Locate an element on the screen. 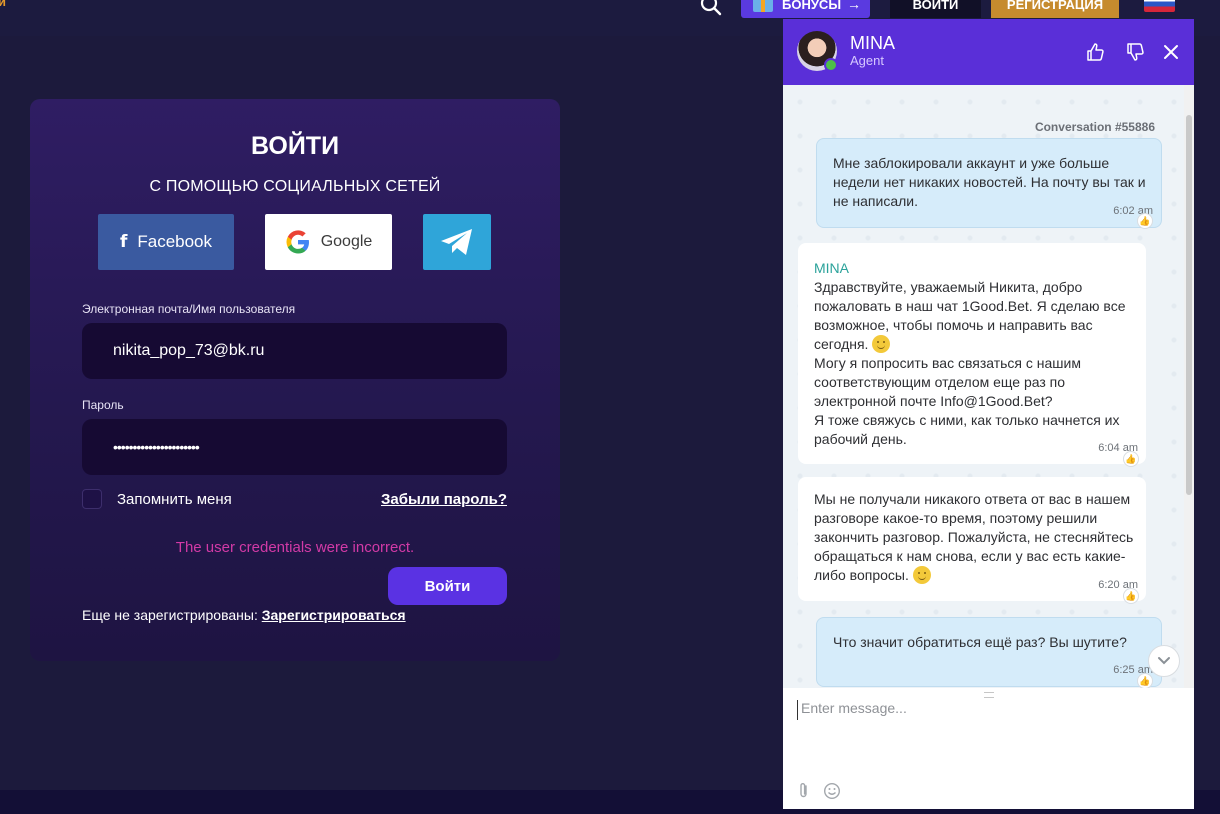  bonus-button: БОНУСЫ → is located at coordinates (805, 9).